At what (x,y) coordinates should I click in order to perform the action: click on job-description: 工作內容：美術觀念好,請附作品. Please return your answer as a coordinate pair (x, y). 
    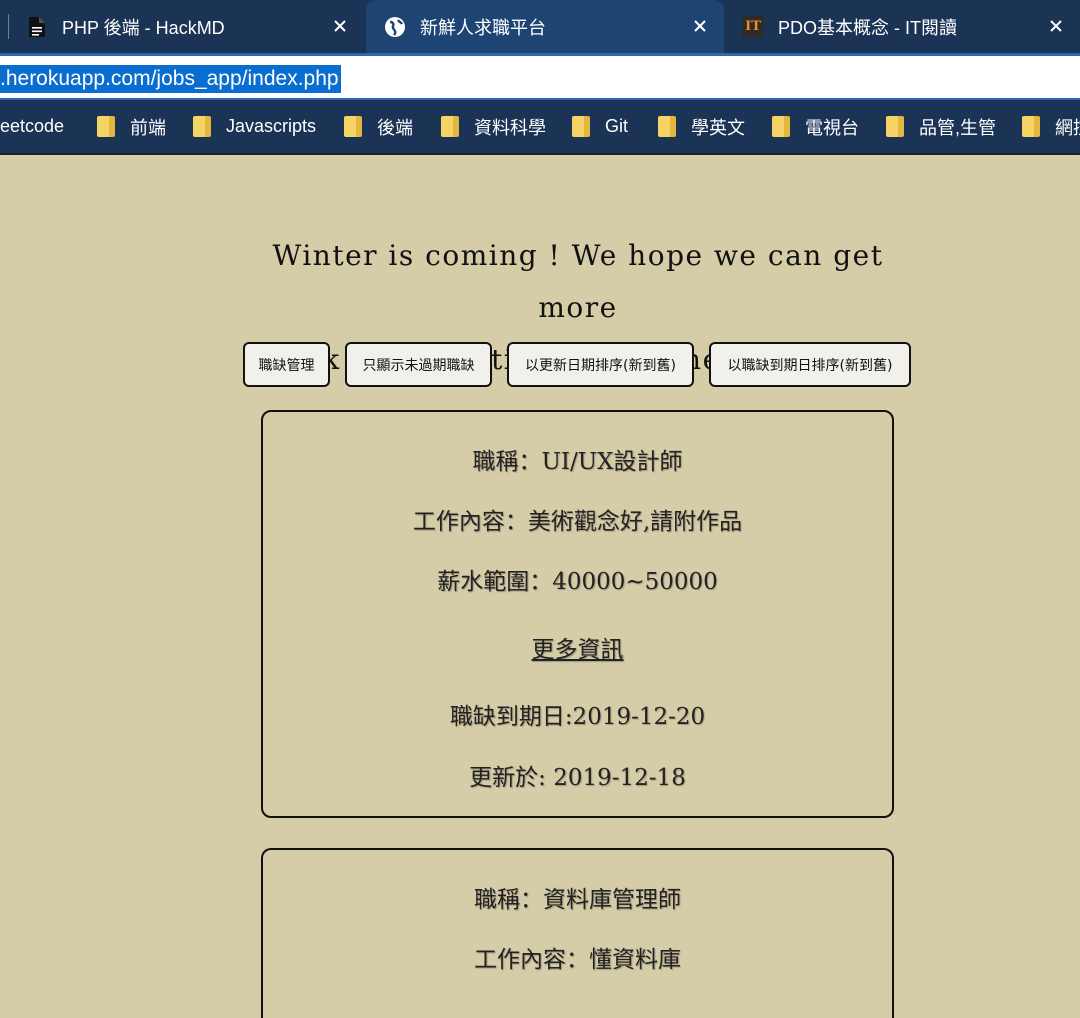
    Looking at the image, I should click on (577, 522).